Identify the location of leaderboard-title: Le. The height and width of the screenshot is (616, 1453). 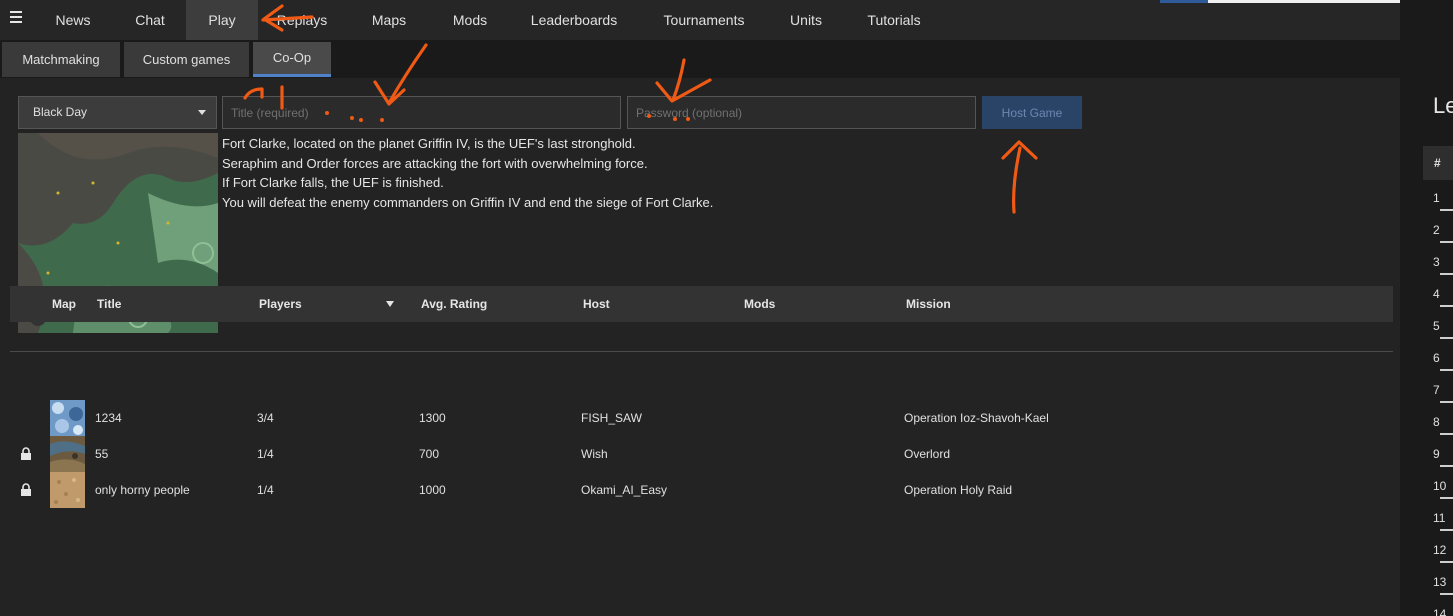
(1443, 105).